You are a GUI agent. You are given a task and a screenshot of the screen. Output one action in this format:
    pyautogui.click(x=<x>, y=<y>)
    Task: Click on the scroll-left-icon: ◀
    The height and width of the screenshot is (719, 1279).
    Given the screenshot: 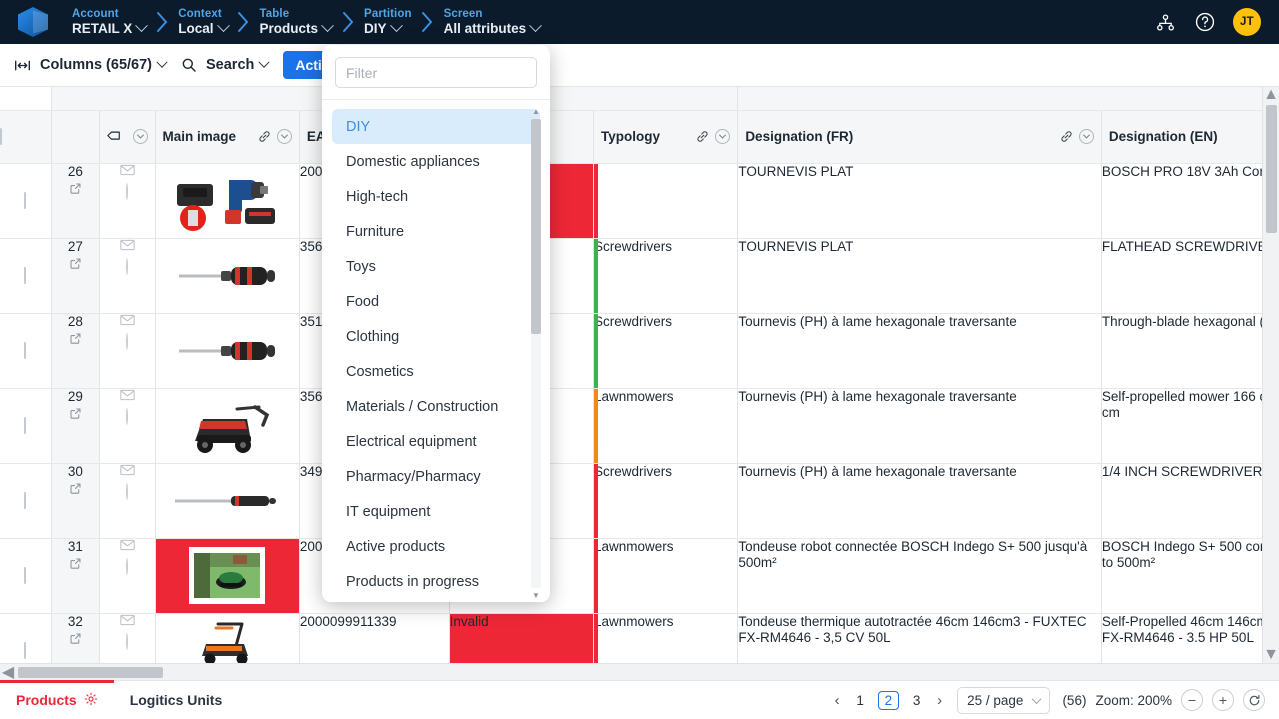 What is the action you would take?
    pyautogui.click(x=8, y=671)
    